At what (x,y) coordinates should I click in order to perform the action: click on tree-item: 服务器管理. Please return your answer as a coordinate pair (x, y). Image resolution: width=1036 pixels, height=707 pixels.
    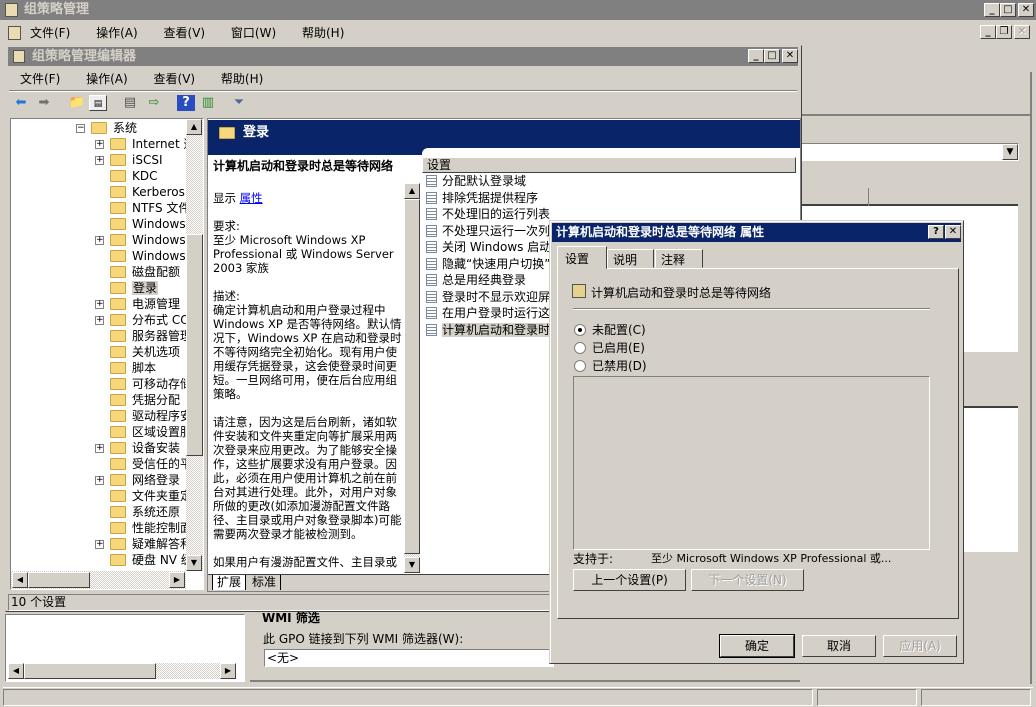
    Looking at the image, I should click on (148, 336).